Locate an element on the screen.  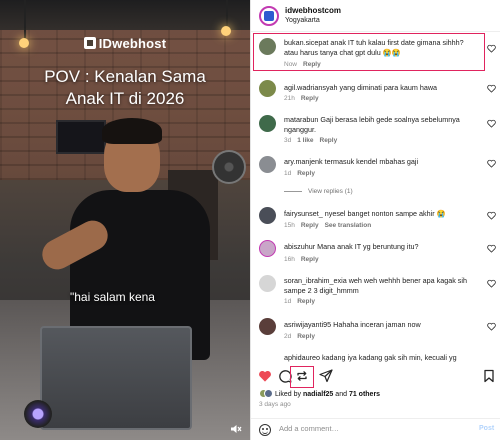
add-comment-bar: Post is located at coordinates (375, 429).